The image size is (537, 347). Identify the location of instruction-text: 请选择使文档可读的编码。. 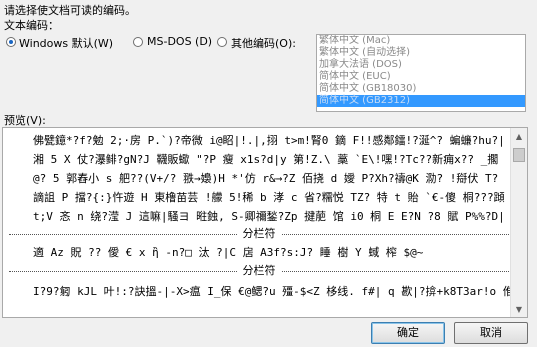
(70, 10).